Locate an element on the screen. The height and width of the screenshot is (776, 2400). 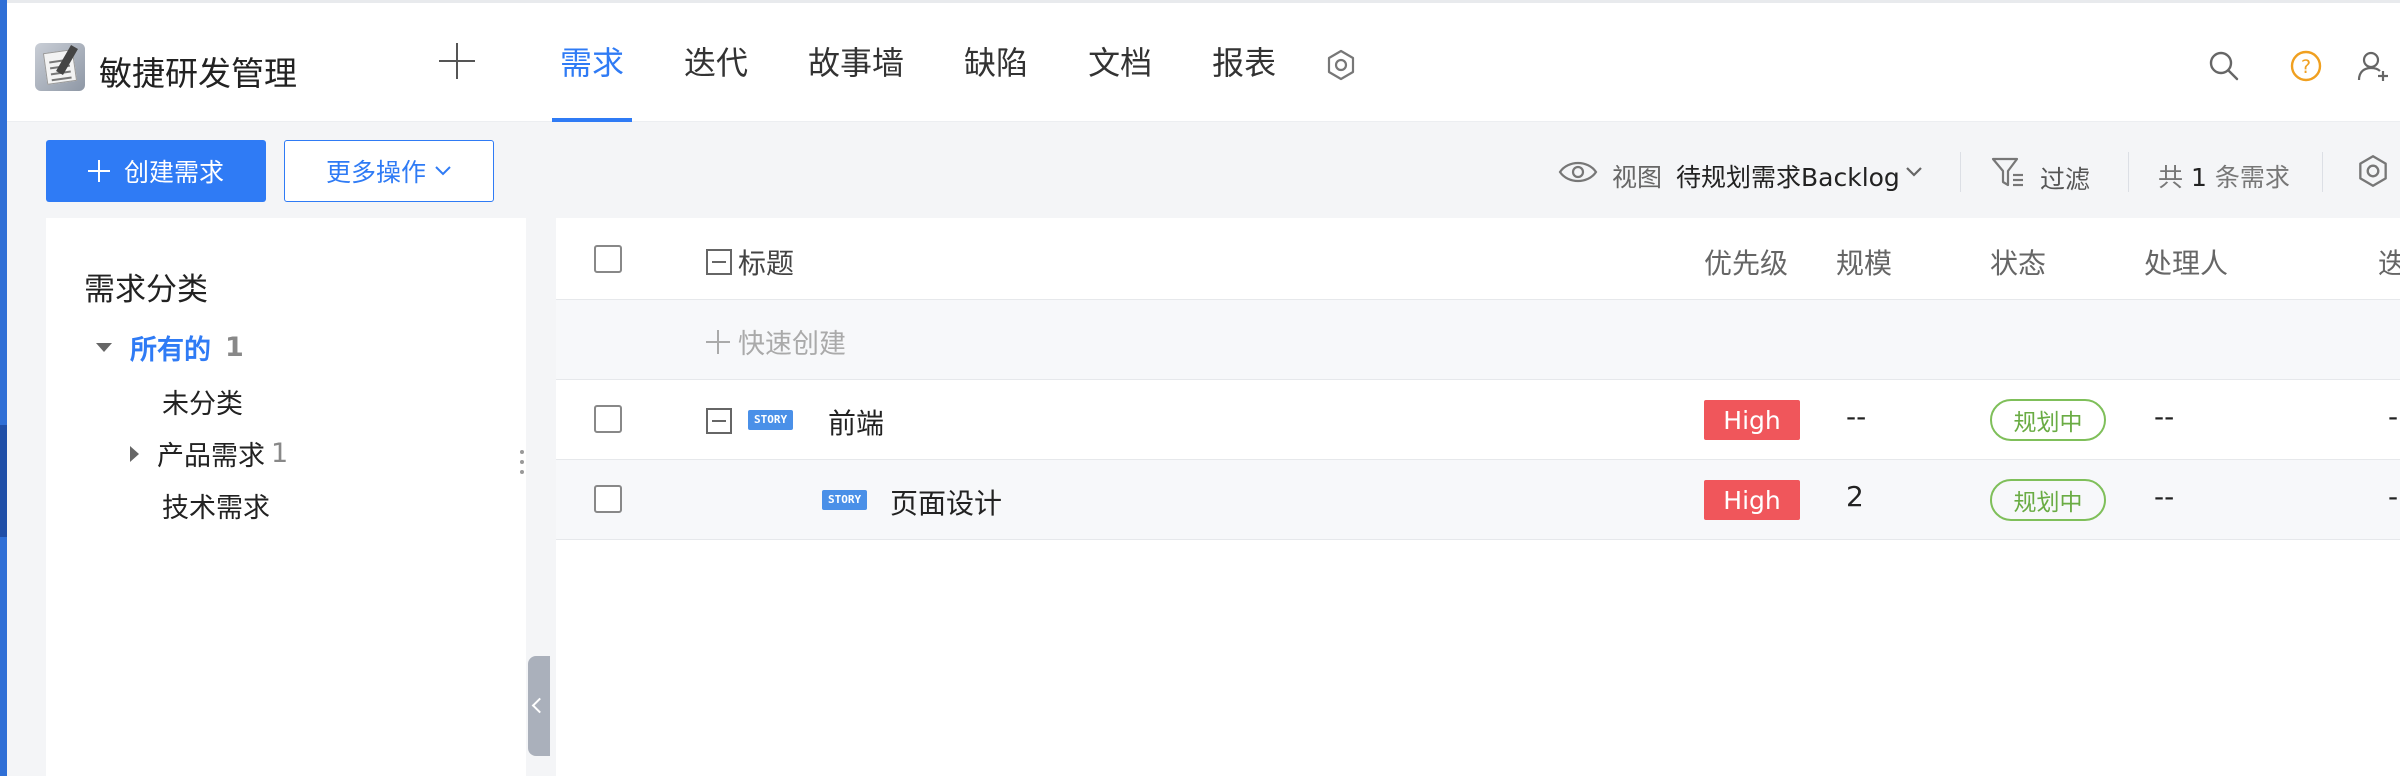
create-requirement-label: 创建需求 is located at coordinates (173, 172).